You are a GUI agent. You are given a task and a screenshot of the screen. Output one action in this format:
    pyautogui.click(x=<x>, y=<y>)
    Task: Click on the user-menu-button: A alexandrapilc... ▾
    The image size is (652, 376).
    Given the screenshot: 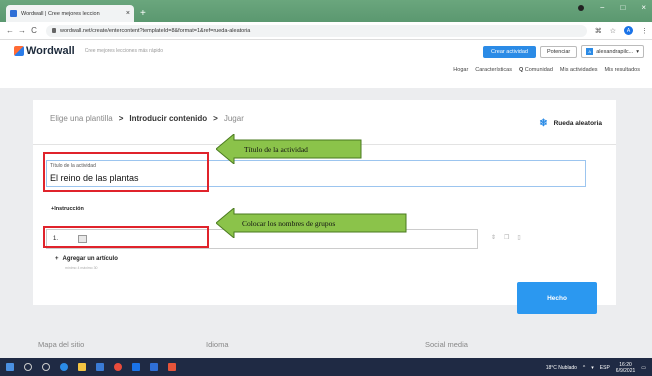 What is the action you would take?
    pyautogui.click(x=612, y=51)
    